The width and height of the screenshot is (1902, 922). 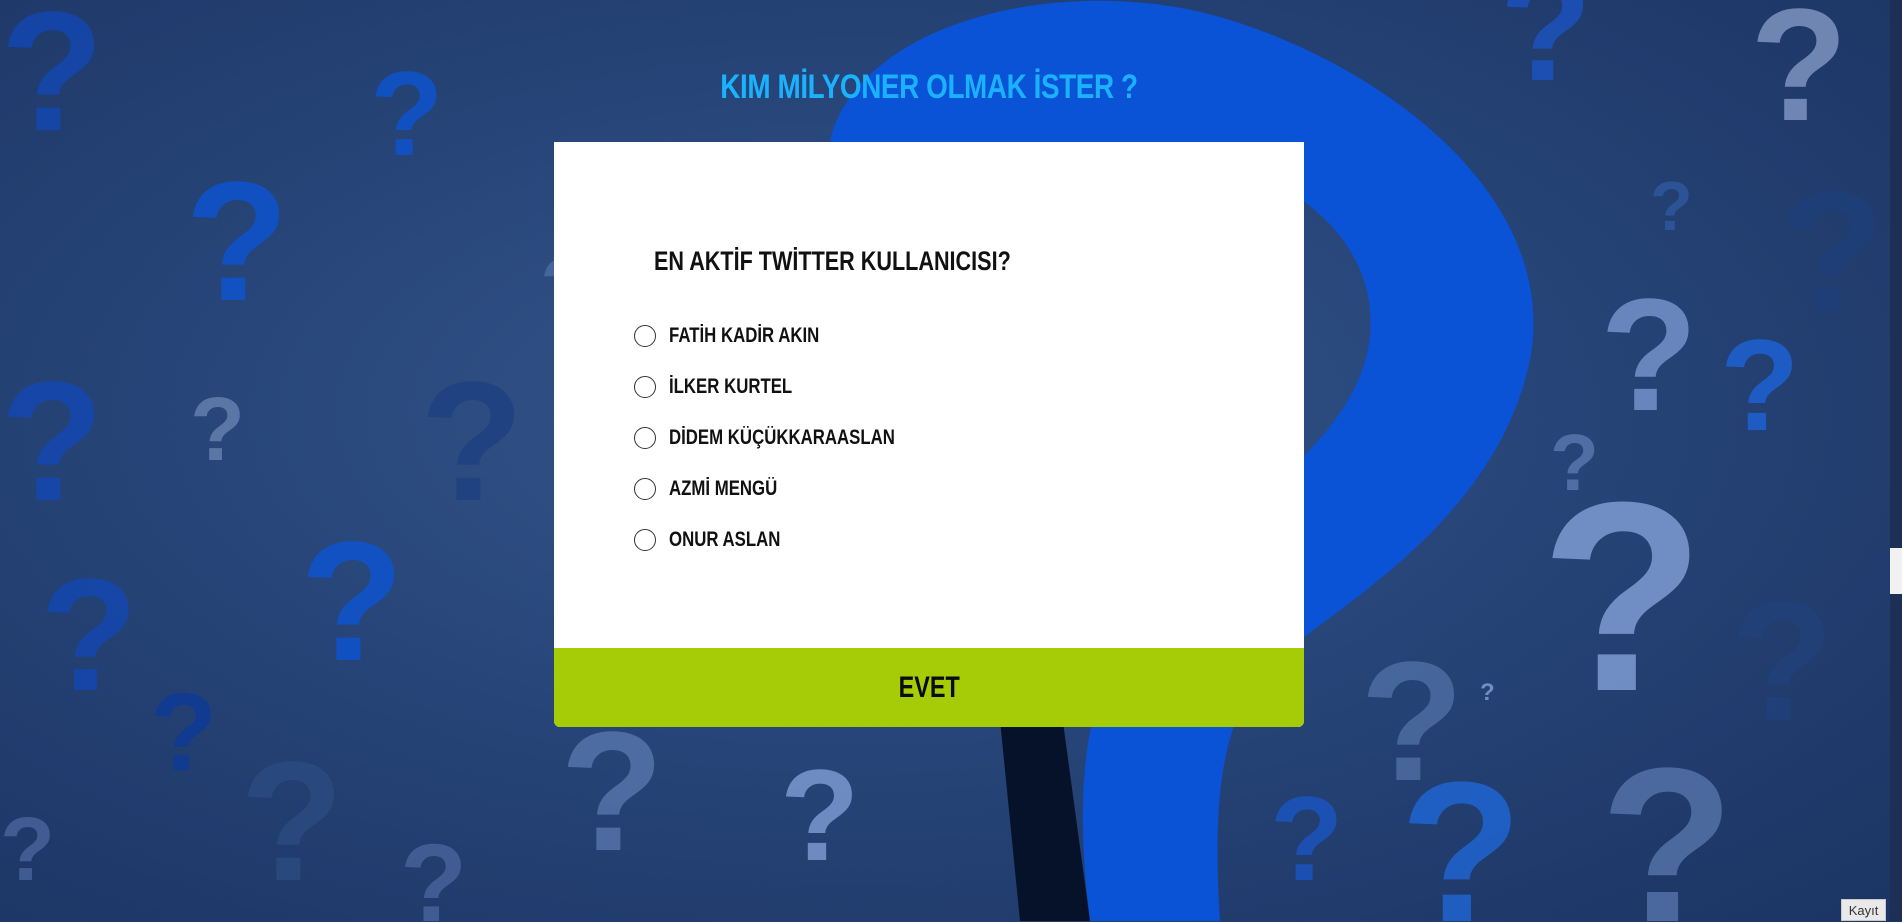 What do you see at coordinates (1896, 460) in the screenshot?
I see `vertical-scrollbar` at bounding box center [1896, 460].